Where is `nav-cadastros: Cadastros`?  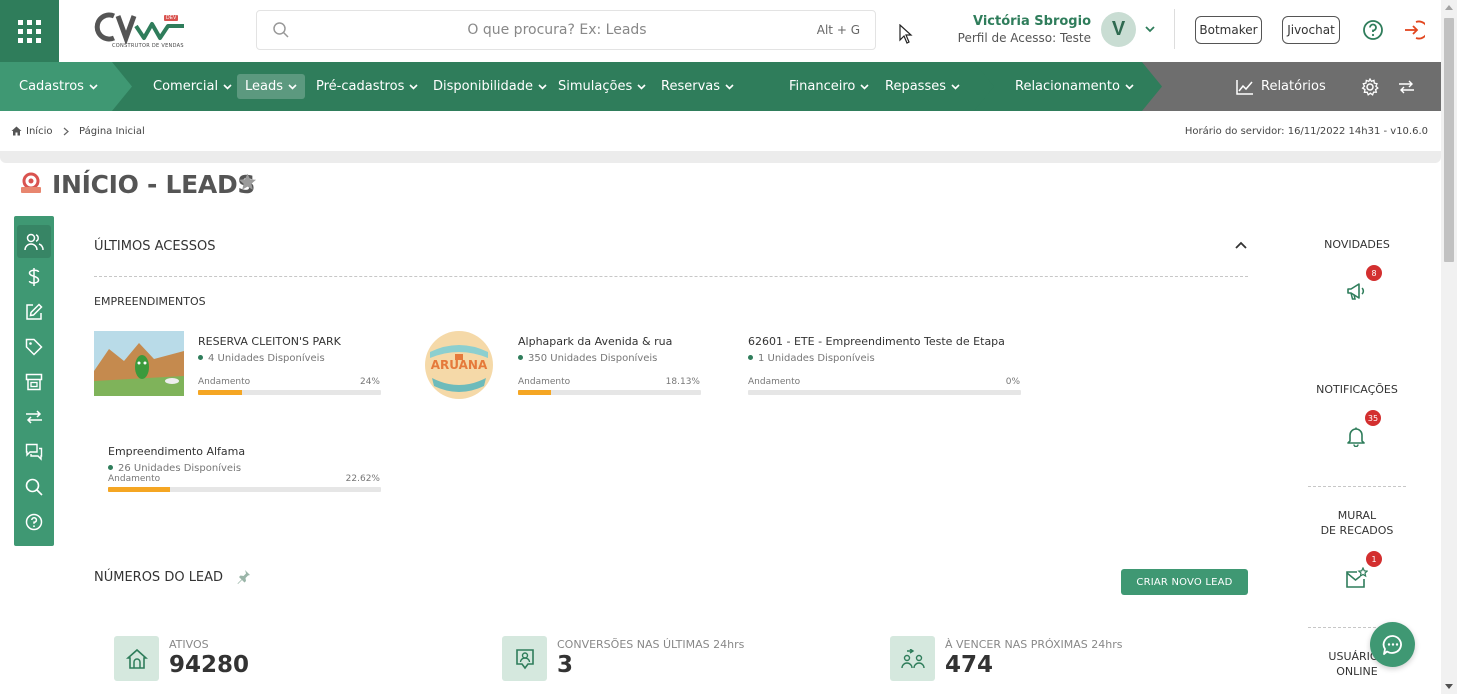
nav-cadastros: Cadastros is located at coordinates (58, 86).